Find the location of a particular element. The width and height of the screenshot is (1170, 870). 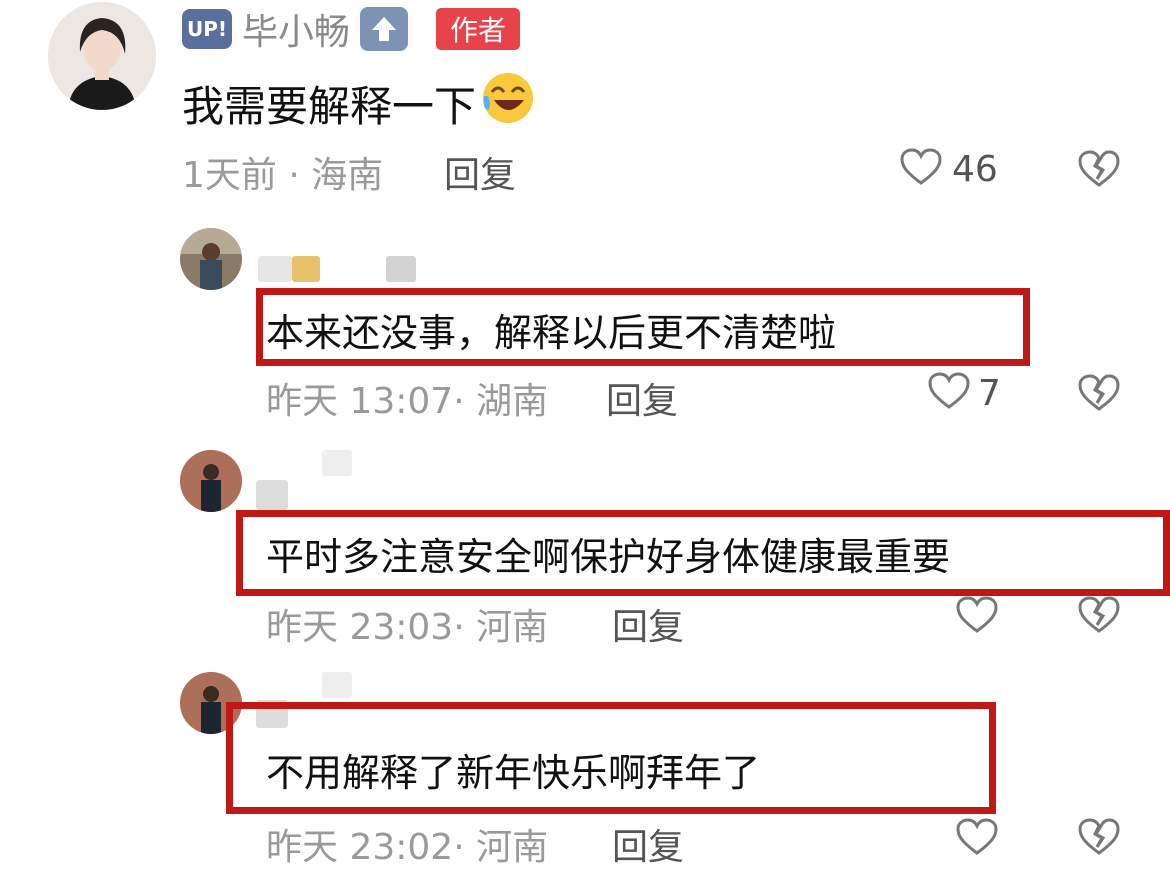

reply-2-like-button is located at coordinates (981, 617).